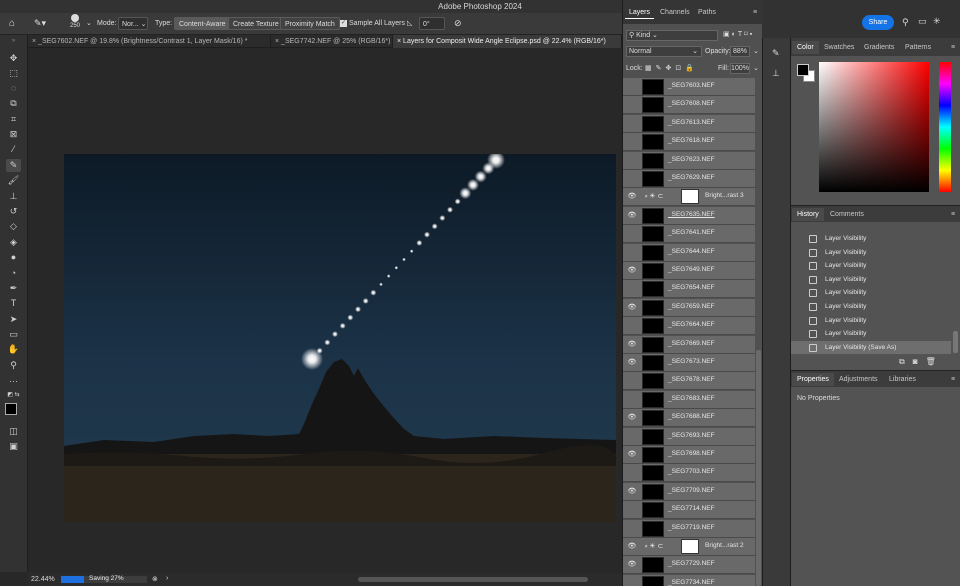  What do you see at coordinates (13, 381) in the screenshot?
I see `more-tools-icon: ···` at bounding box center [13, 381].